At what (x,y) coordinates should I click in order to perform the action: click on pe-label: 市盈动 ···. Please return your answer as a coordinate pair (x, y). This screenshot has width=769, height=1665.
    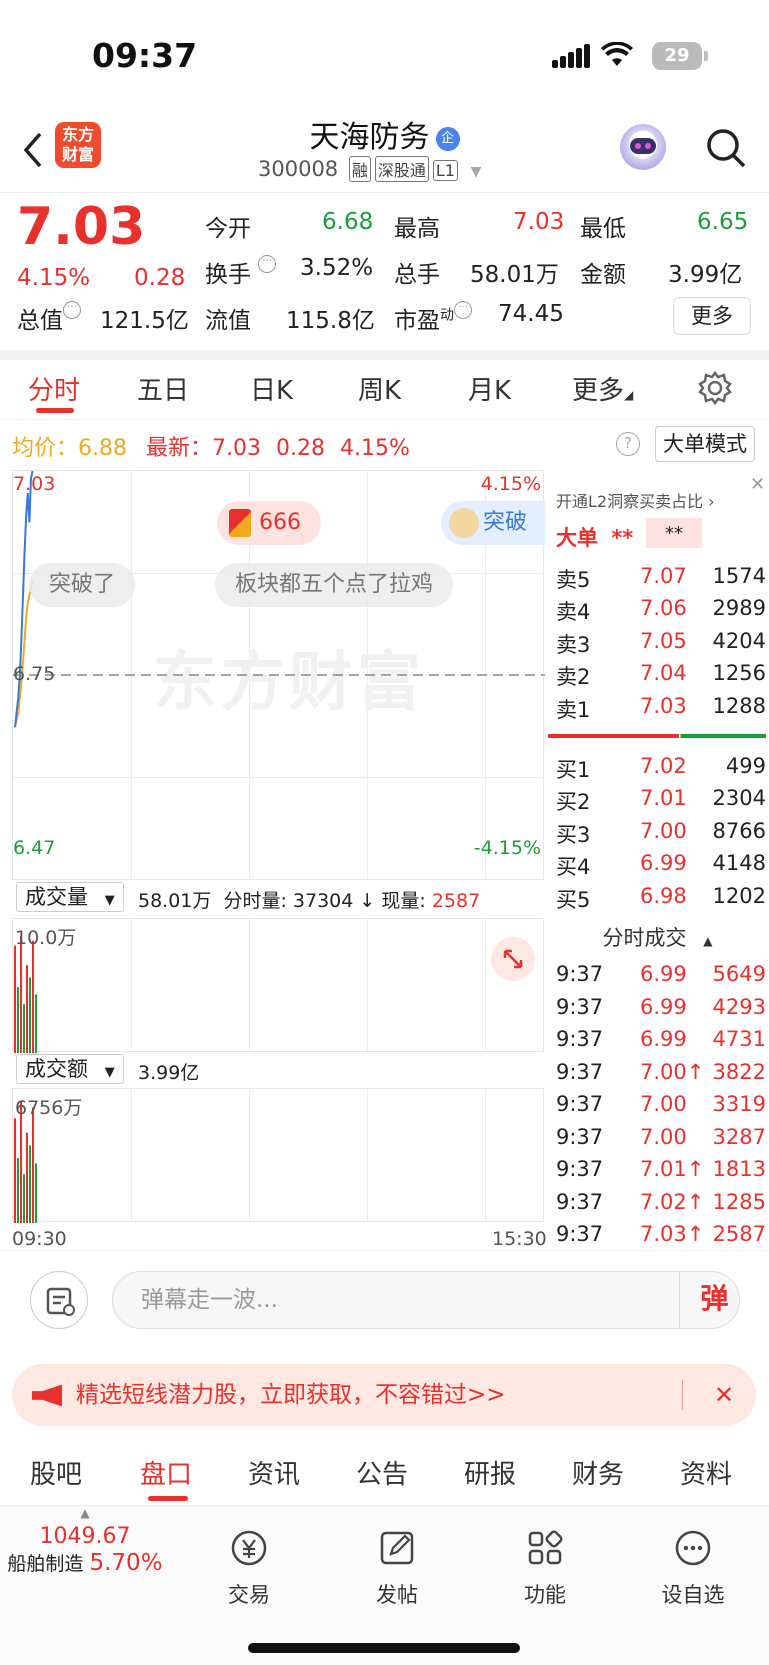
    Looking at the image, I should click on (433, 318).